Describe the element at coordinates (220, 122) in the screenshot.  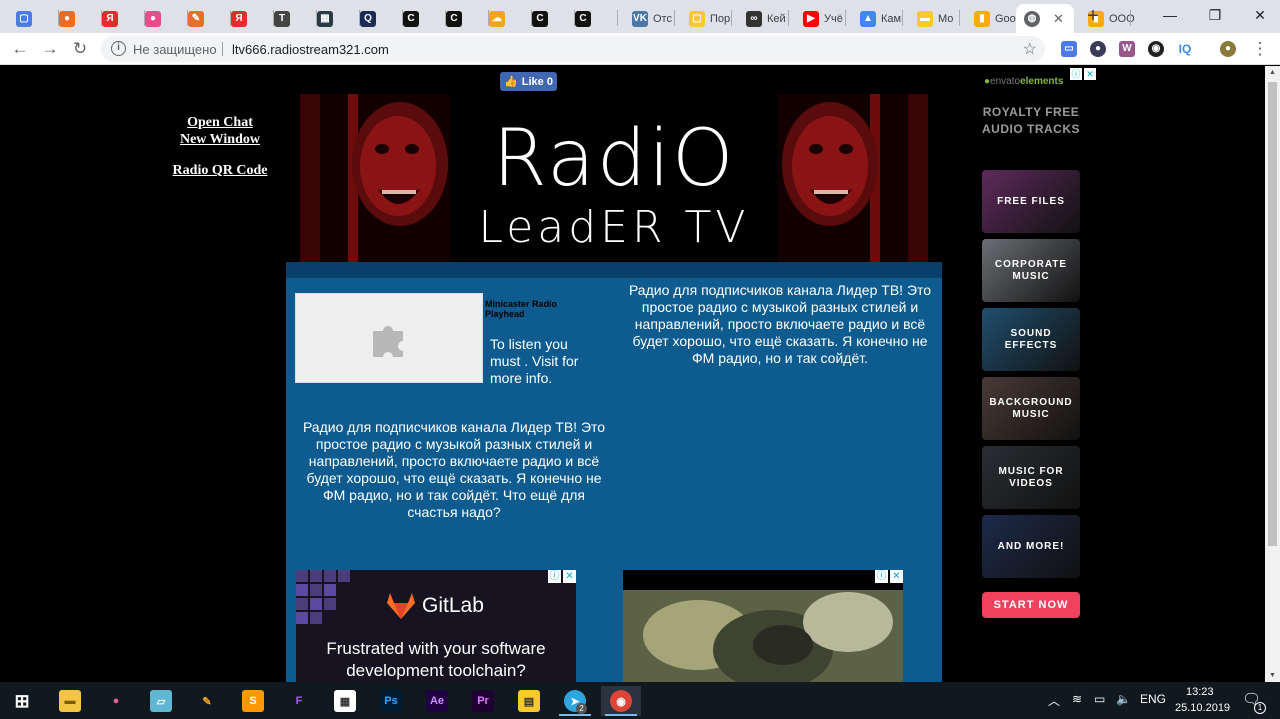
I see `open-chat-link: Open Chat` at that location.